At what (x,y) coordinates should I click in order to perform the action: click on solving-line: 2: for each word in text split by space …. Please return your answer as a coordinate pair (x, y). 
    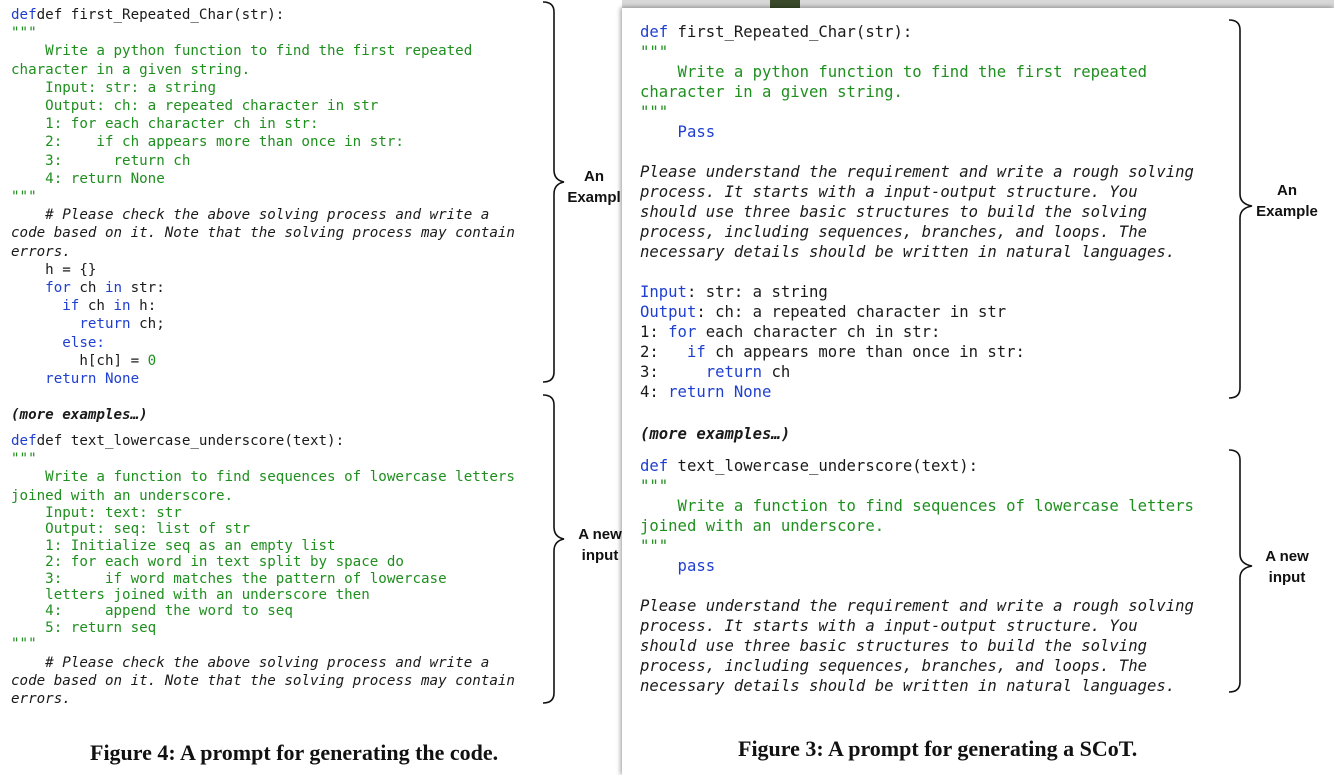
    Looking at the image, I should click on (207, 562).